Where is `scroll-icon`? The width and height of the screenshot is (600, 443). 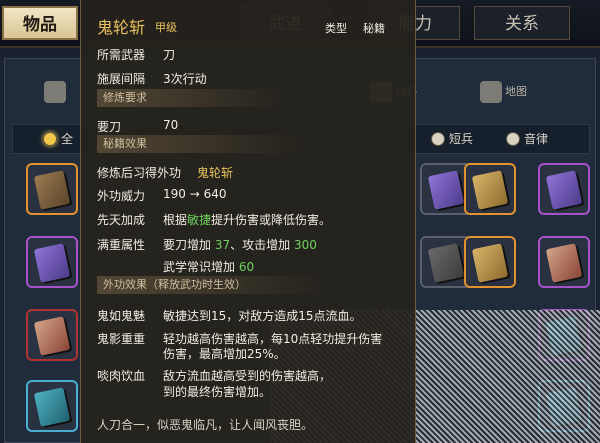
scroll-icon is located at coordinates (55, 92).